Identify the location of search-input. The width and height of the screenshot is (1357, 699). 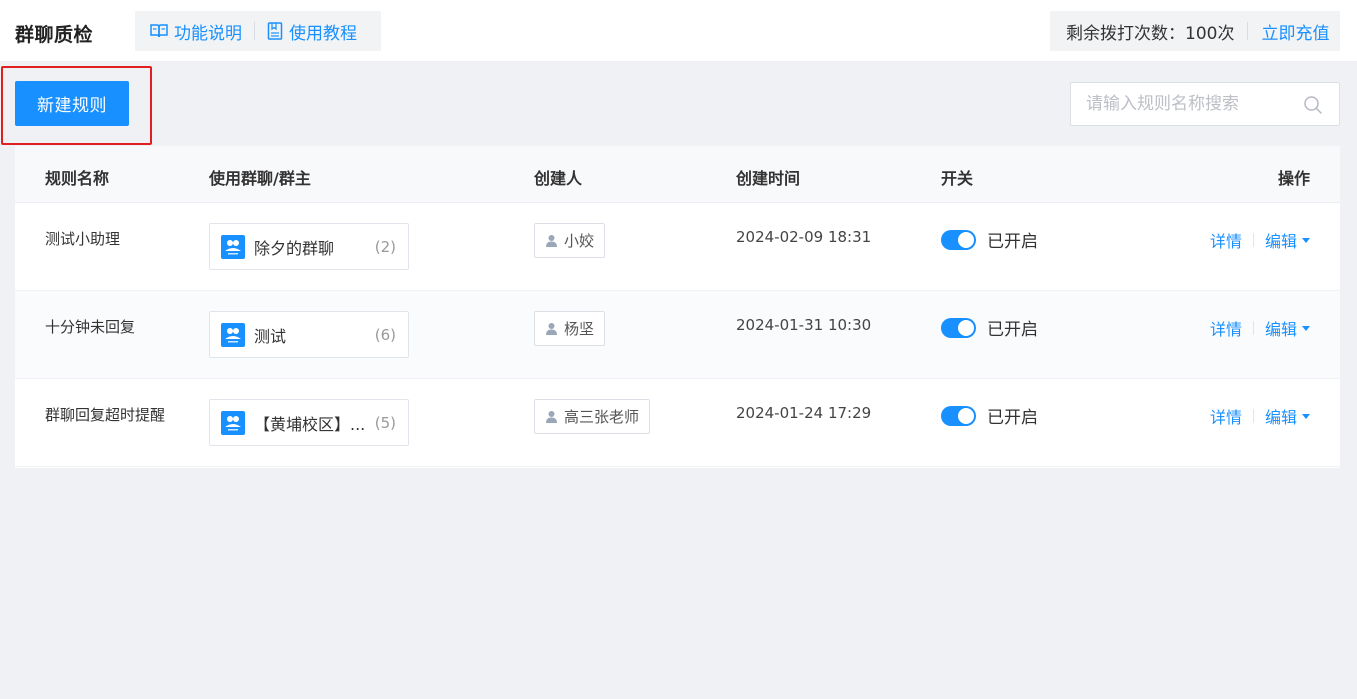
(1181, 104).